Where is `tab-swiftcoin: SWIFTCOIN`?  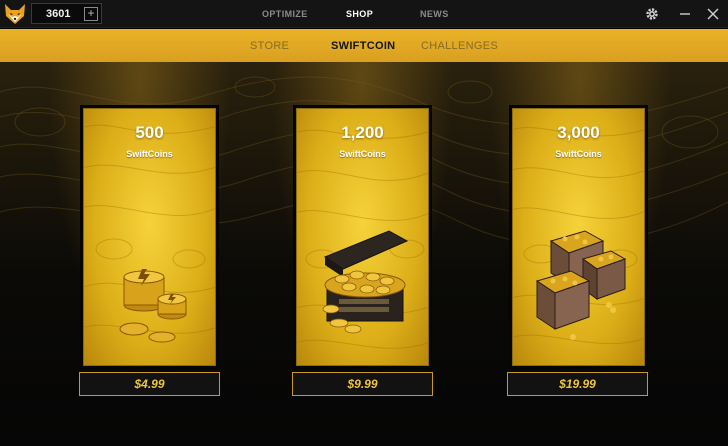 tab-swiftcoin: SWIFTCOIN is located at coordinates (363, 46).